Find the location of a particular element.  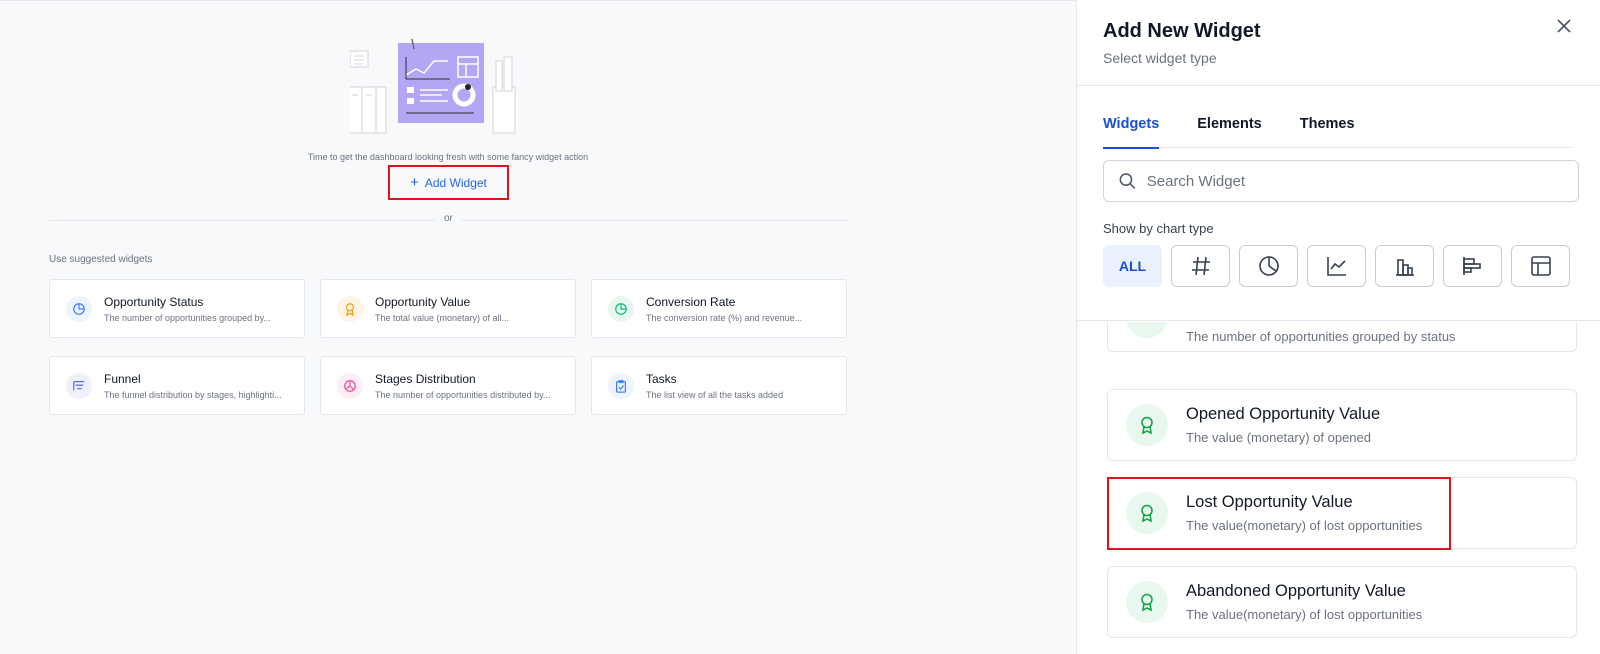

panel-title: Add New Widget is located at coordinates (1182, 31).